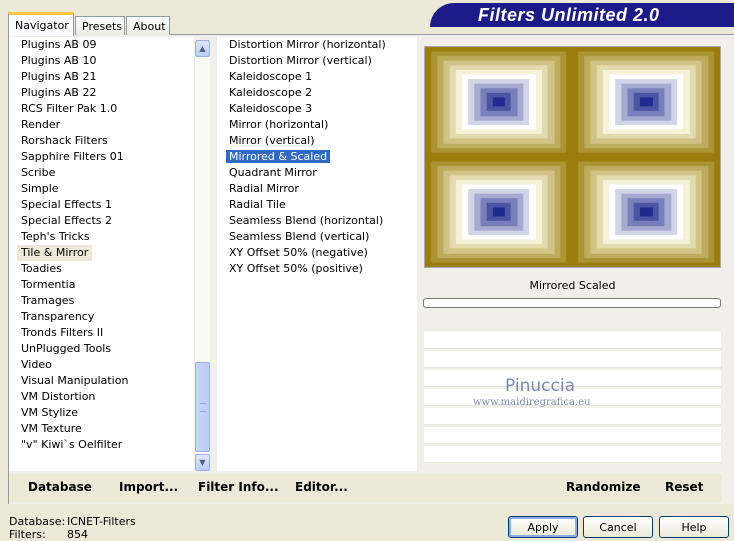 The height and width of the screenshot is (541, 734). I want to click on watermark-site: www.maidiregrafica.eu, so click(532, 402).